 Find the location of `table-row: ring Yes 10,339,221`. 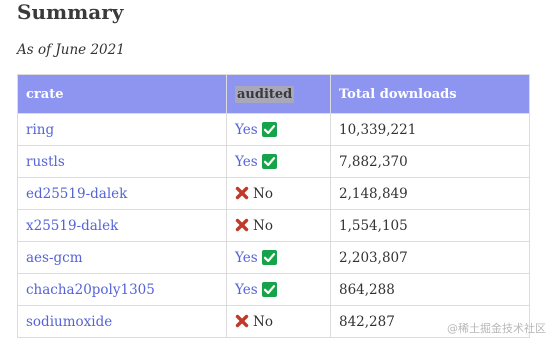

table-row: ring Yes 10,339,221 is located at coordinates (273, 129).